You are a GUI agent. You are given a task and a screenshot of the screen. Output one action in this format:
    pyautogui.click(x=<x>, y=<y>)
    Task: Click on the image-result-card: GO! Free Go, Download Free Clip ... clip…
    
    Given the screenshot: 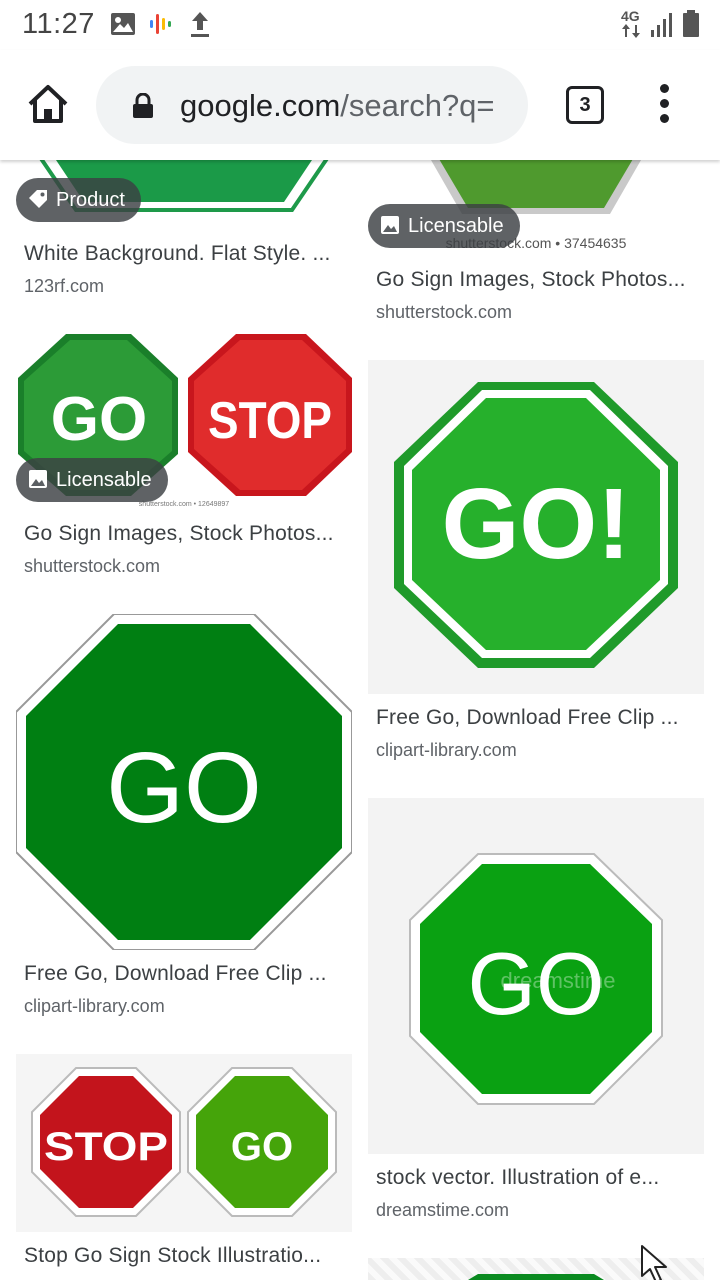 What is the action you would take?
    pyautogui.click(x=536, y=565)
    